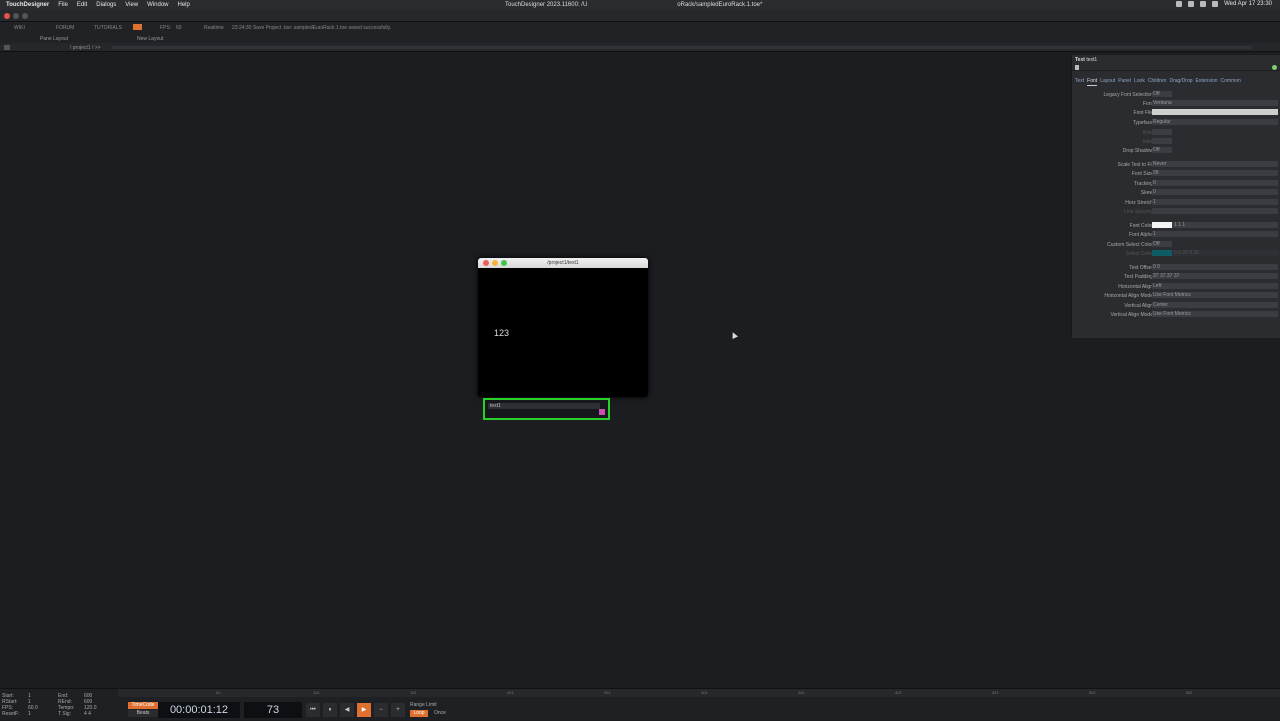 This screenshot has width=1280, height=721. Describe the element at coordinates (381, 710) in the screenshot. I see `step-back-button: −` at that location.